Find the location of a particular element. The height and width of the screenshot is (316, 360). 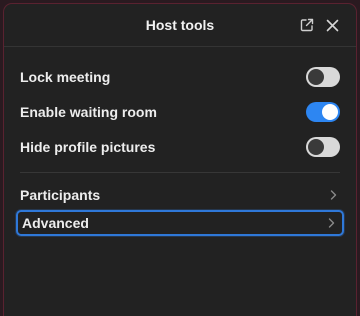

setting-row-lock-meeting: Lock meeting is located at coordinates (180, 77).